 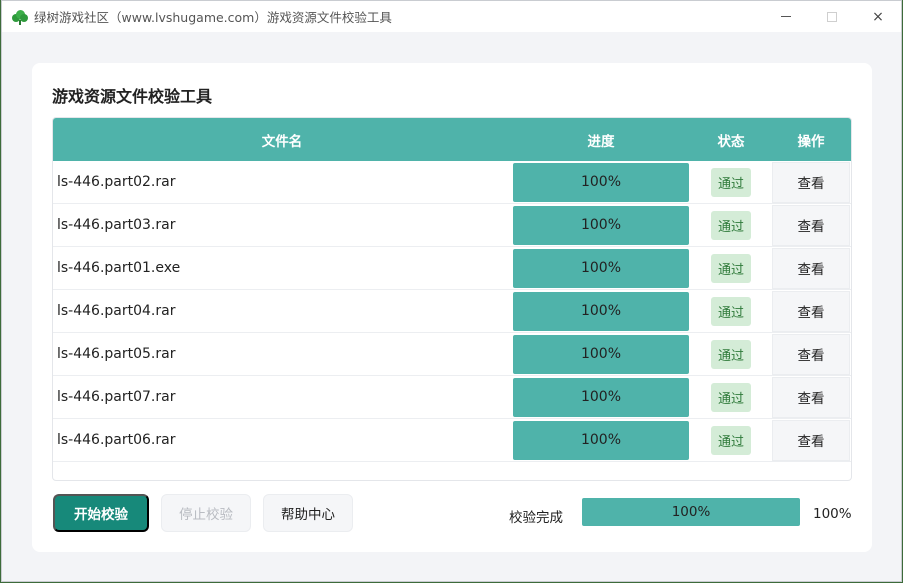 I want to click on table-row: ls-446.part07.rar 100% 通过 查看, so click(x=452, y=397).